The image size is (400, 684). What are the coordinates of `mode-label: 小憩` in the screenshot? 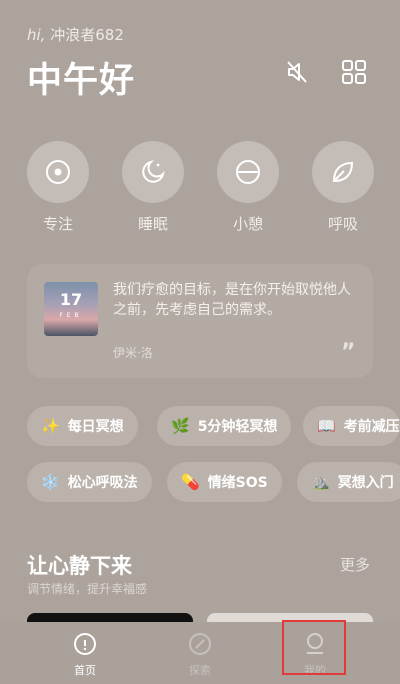 It's located at (247, 224).